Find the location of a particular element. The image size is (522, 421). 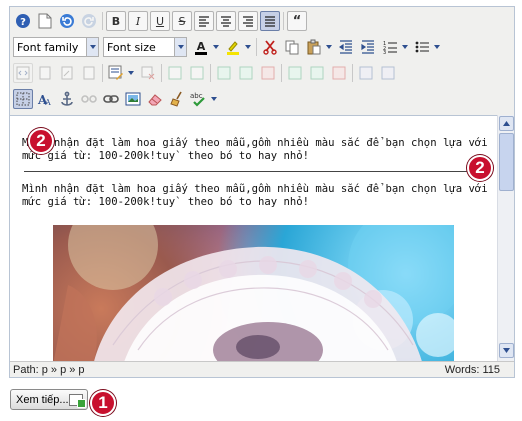

text-color-icon: A is located at coordinates (201, 47).